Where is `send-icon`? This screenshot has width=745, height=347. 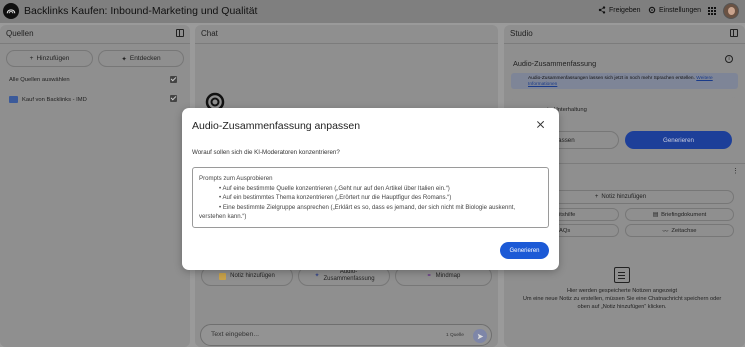 send-icon is located at coordinates (480, 336).